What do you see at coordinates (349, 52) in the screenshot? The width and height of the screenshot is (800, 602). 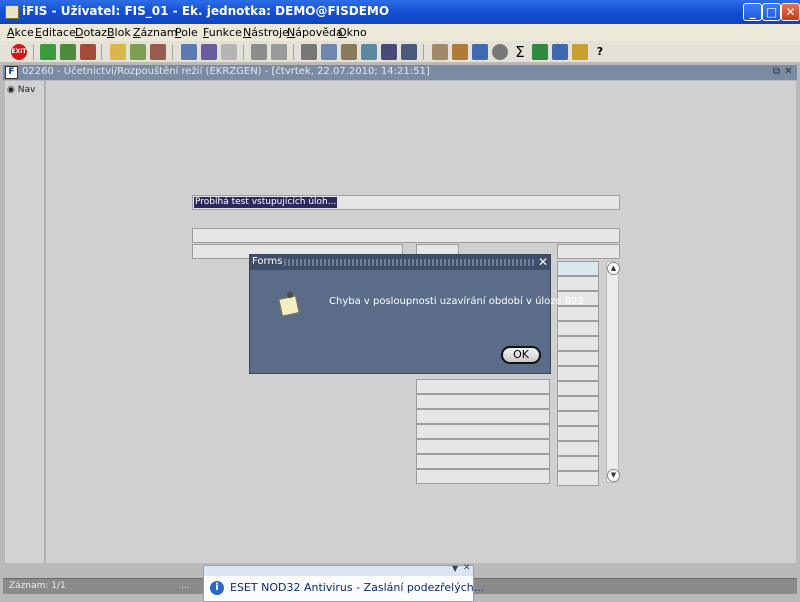 I see `paste-icon` at bounding box center [349, 52].